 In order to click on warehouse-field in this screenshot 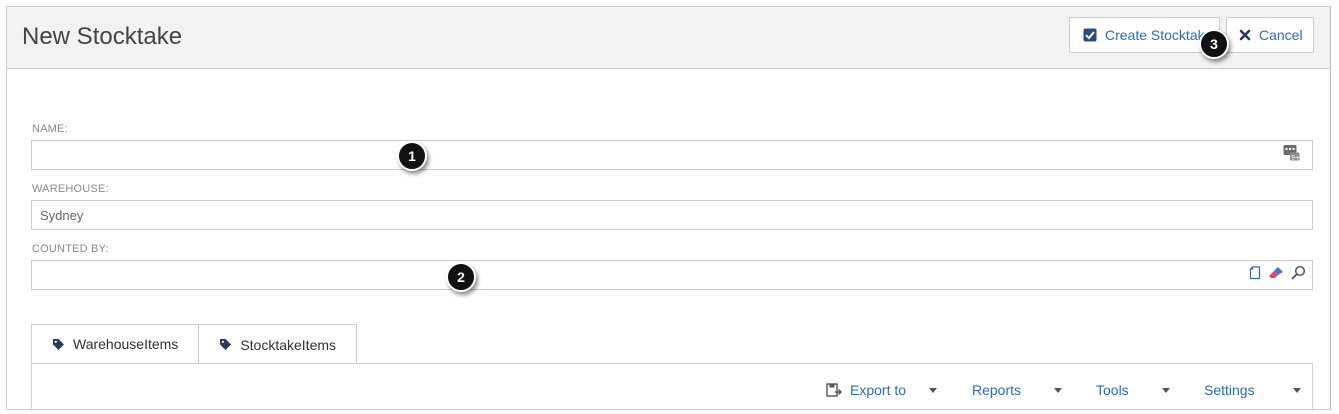, I will do `click(672, 215)`.